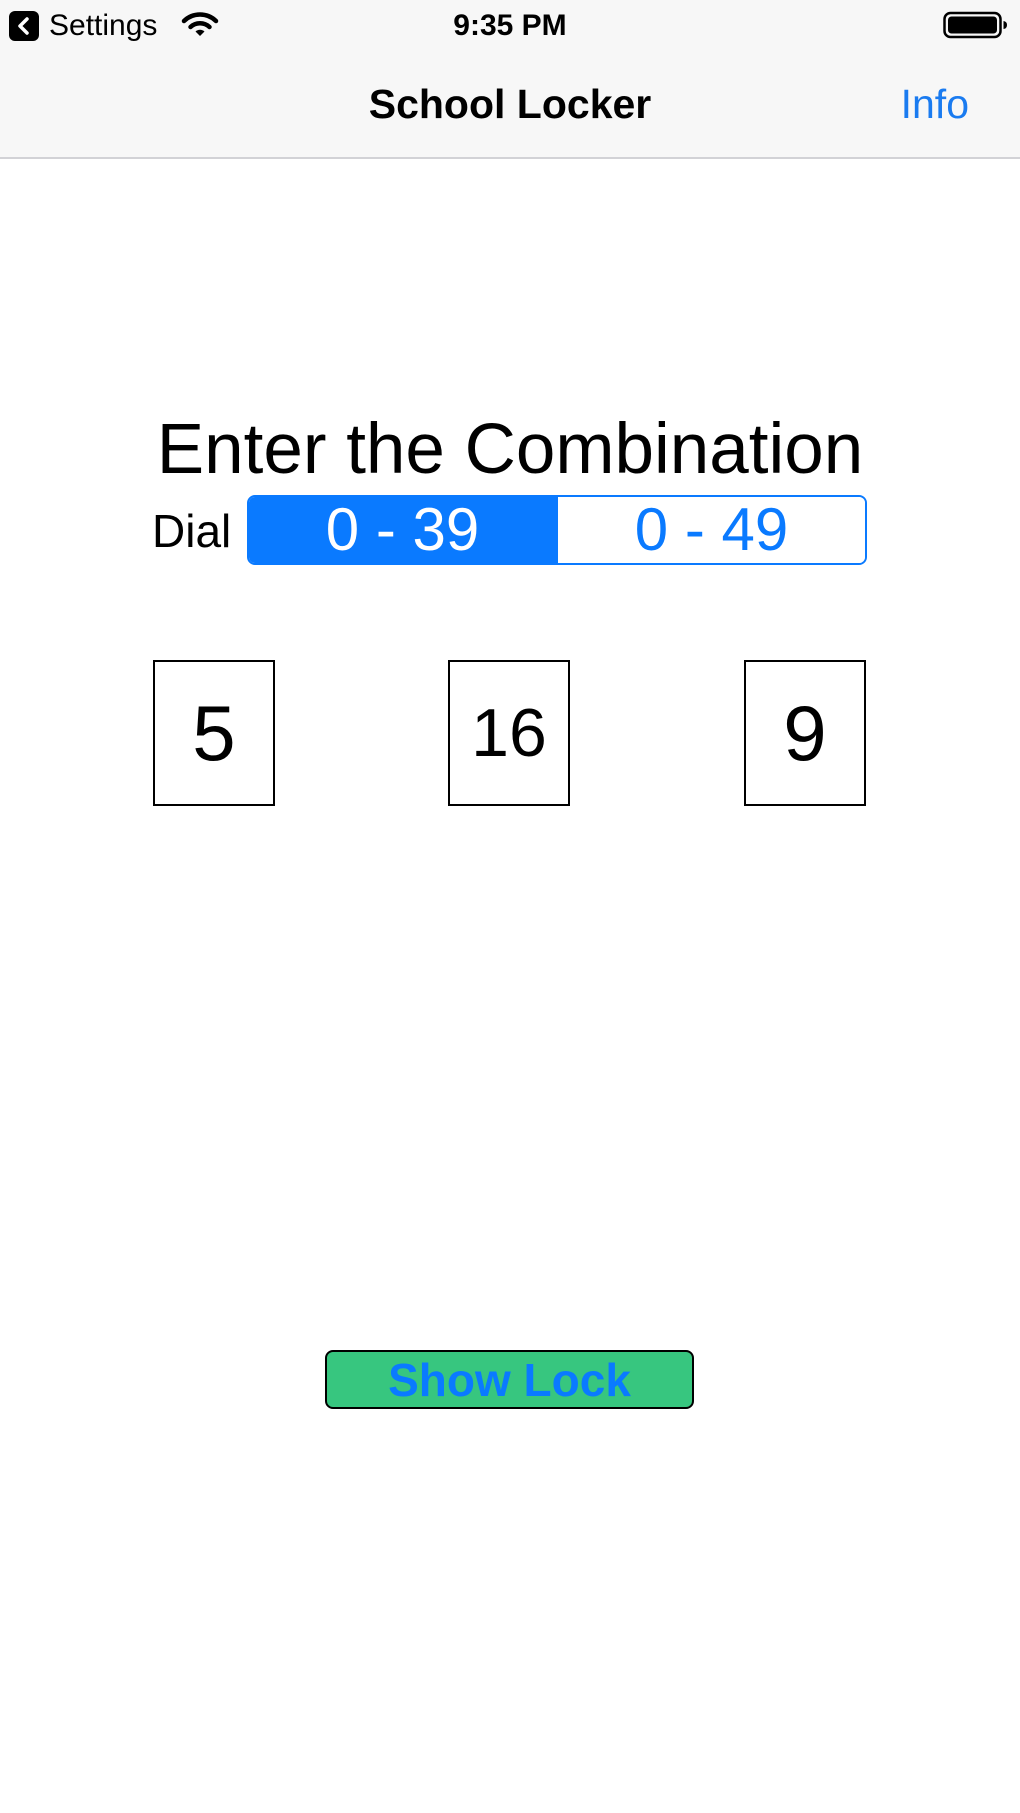 This screenshot has width=1020, height=1813. Describe the element at coordinates (510, 25) in the screenshot. I see `status-time: 9:35 PM` at that location.